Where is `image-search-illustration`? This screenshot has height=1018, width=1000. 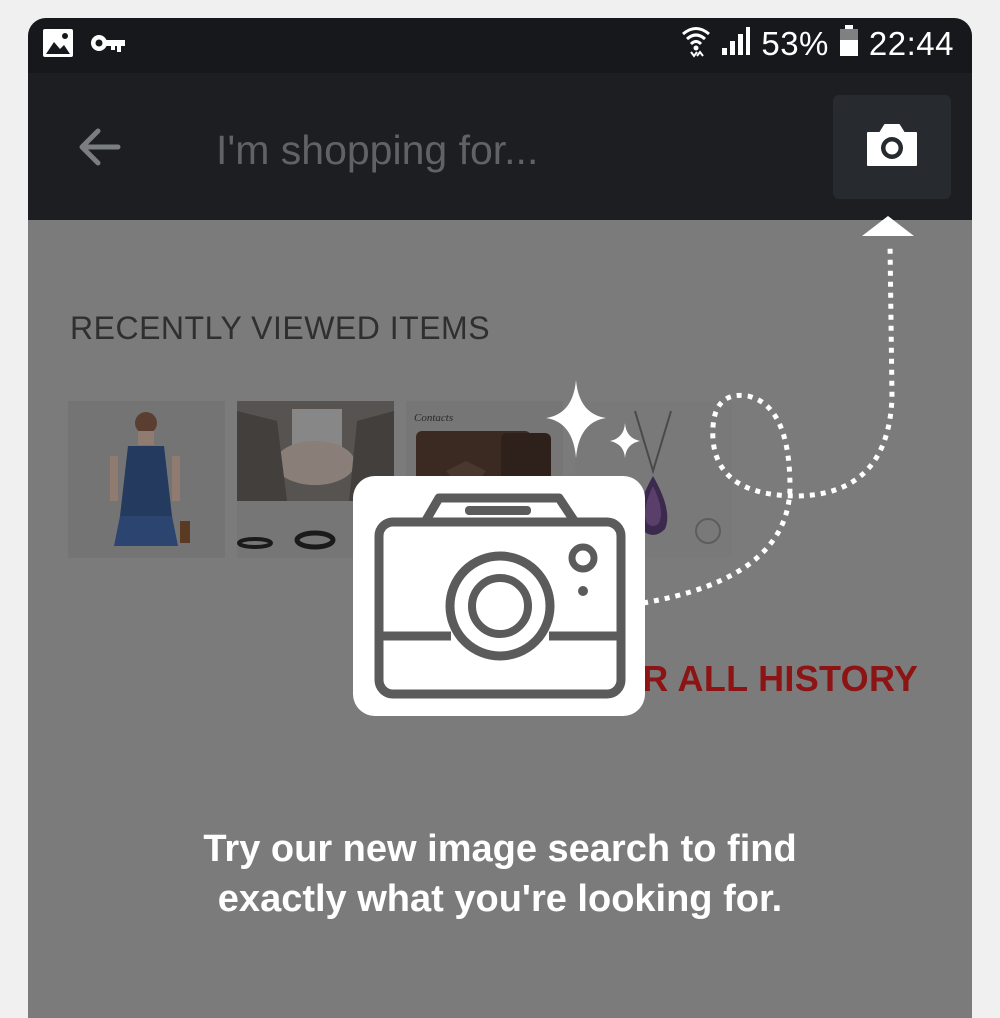 image-search-illustration is located at coordinates (499, 596).